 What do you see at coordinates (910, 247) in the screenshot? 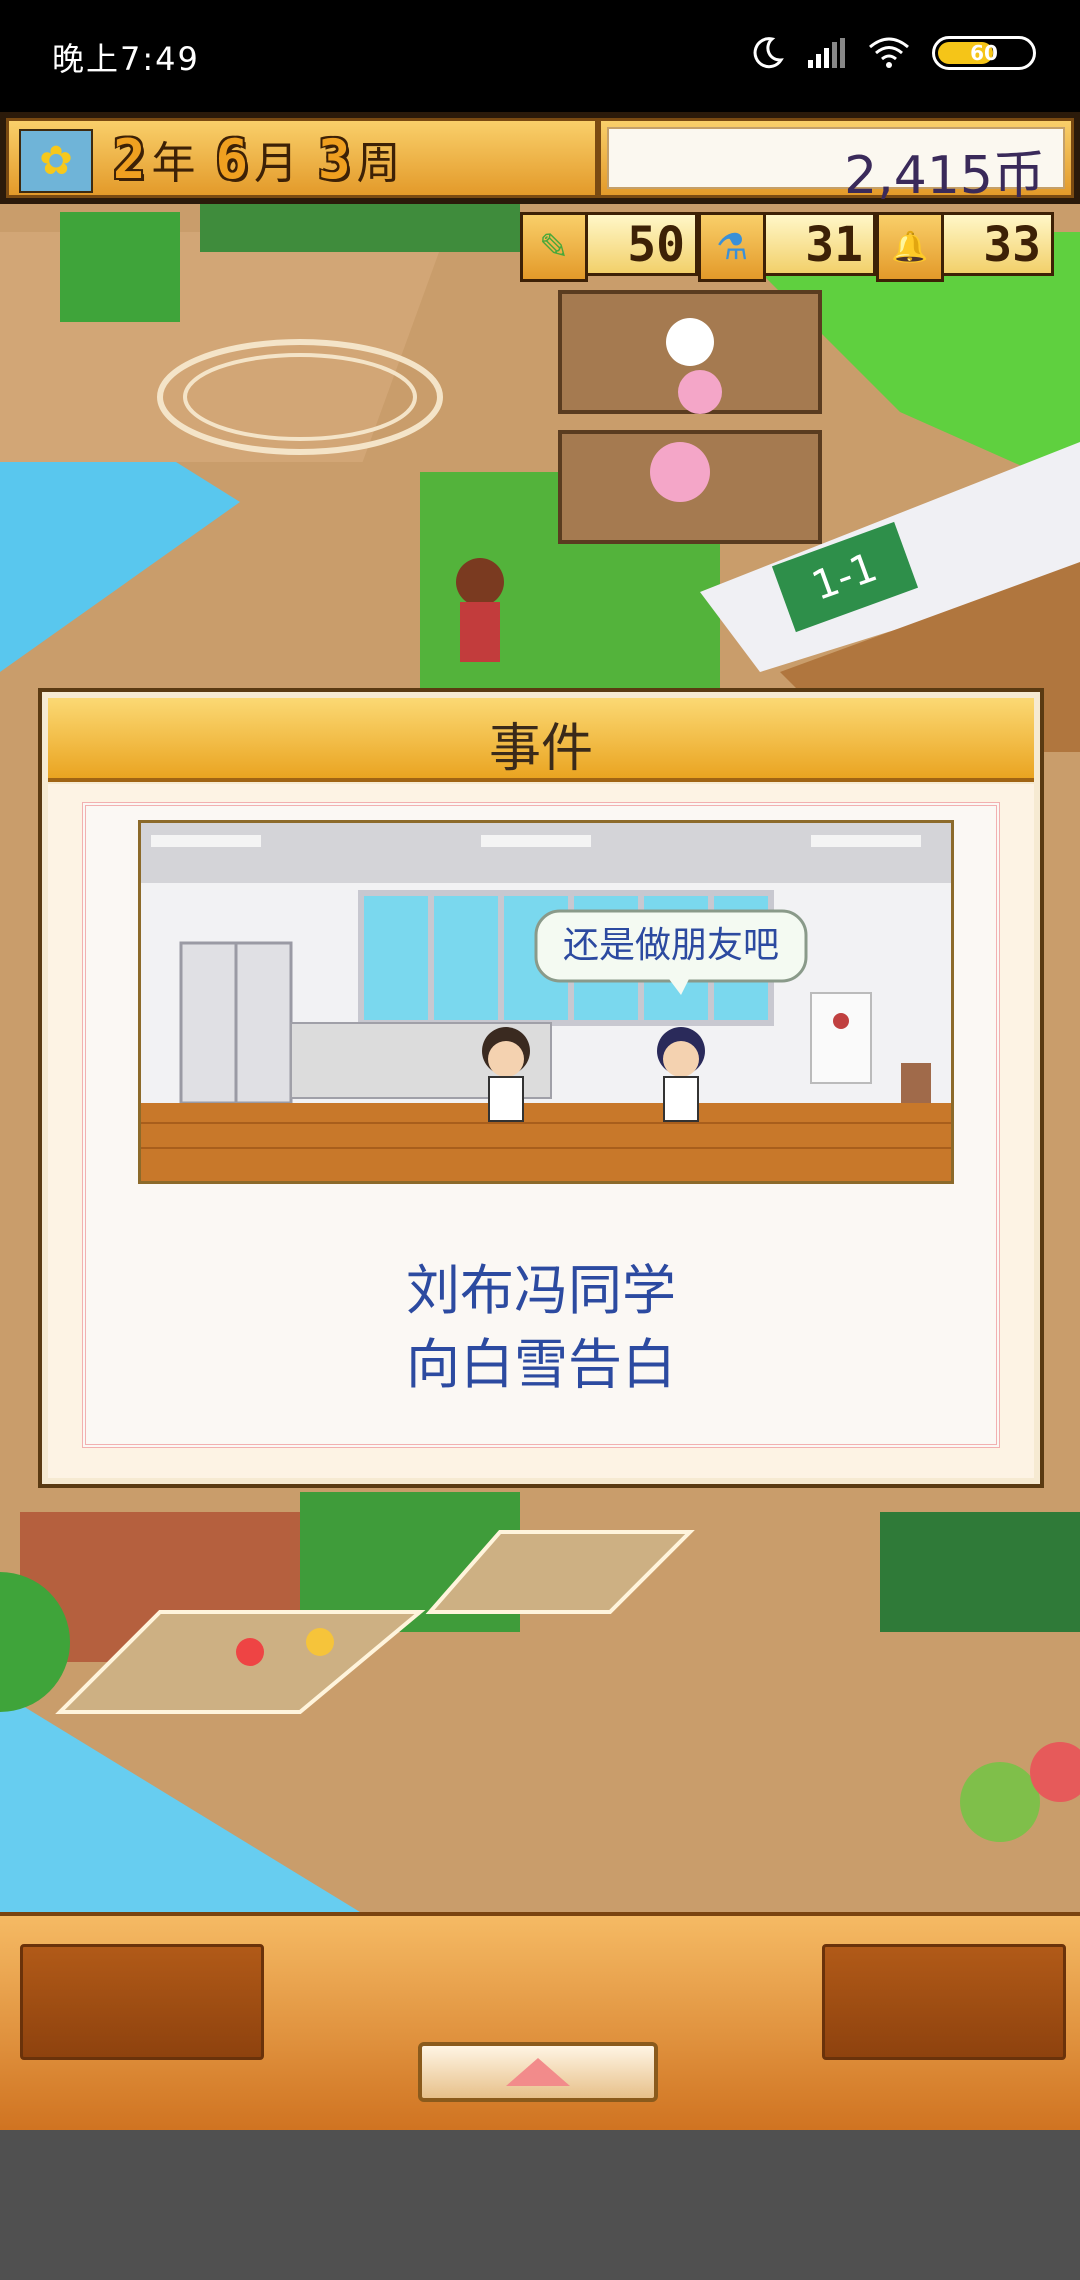
I see `bell-icon: 🔔` at bounding box center [910, 247].